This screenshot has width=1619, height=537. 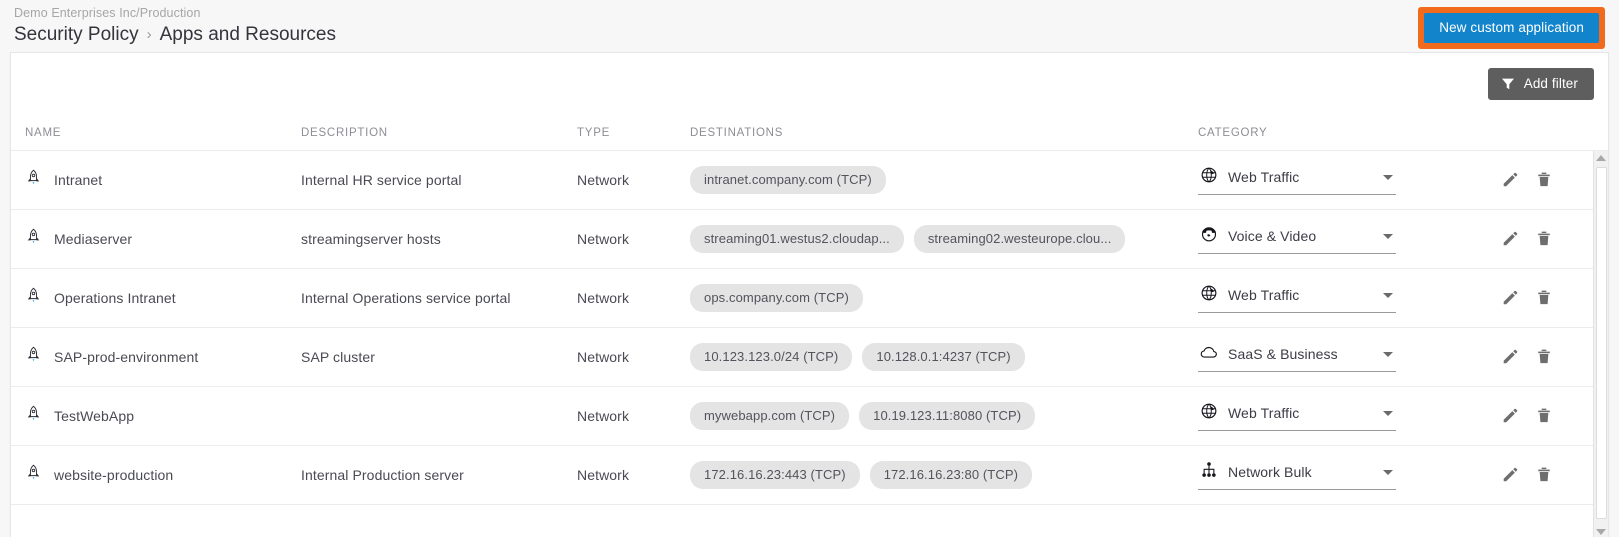 What do you see at coordinates (1601, 158) in the screenshot?
I see `scroll-up-arrow-icon` at bounding box center [1601, 158].